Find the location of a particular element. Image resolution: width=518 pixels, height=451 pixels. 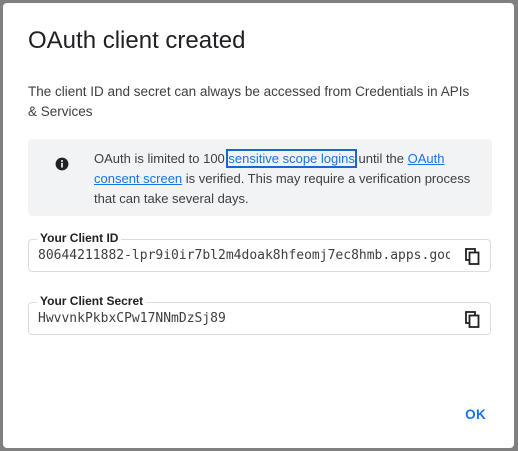

copy-client-secret-button is located at coordinates (472, 319).